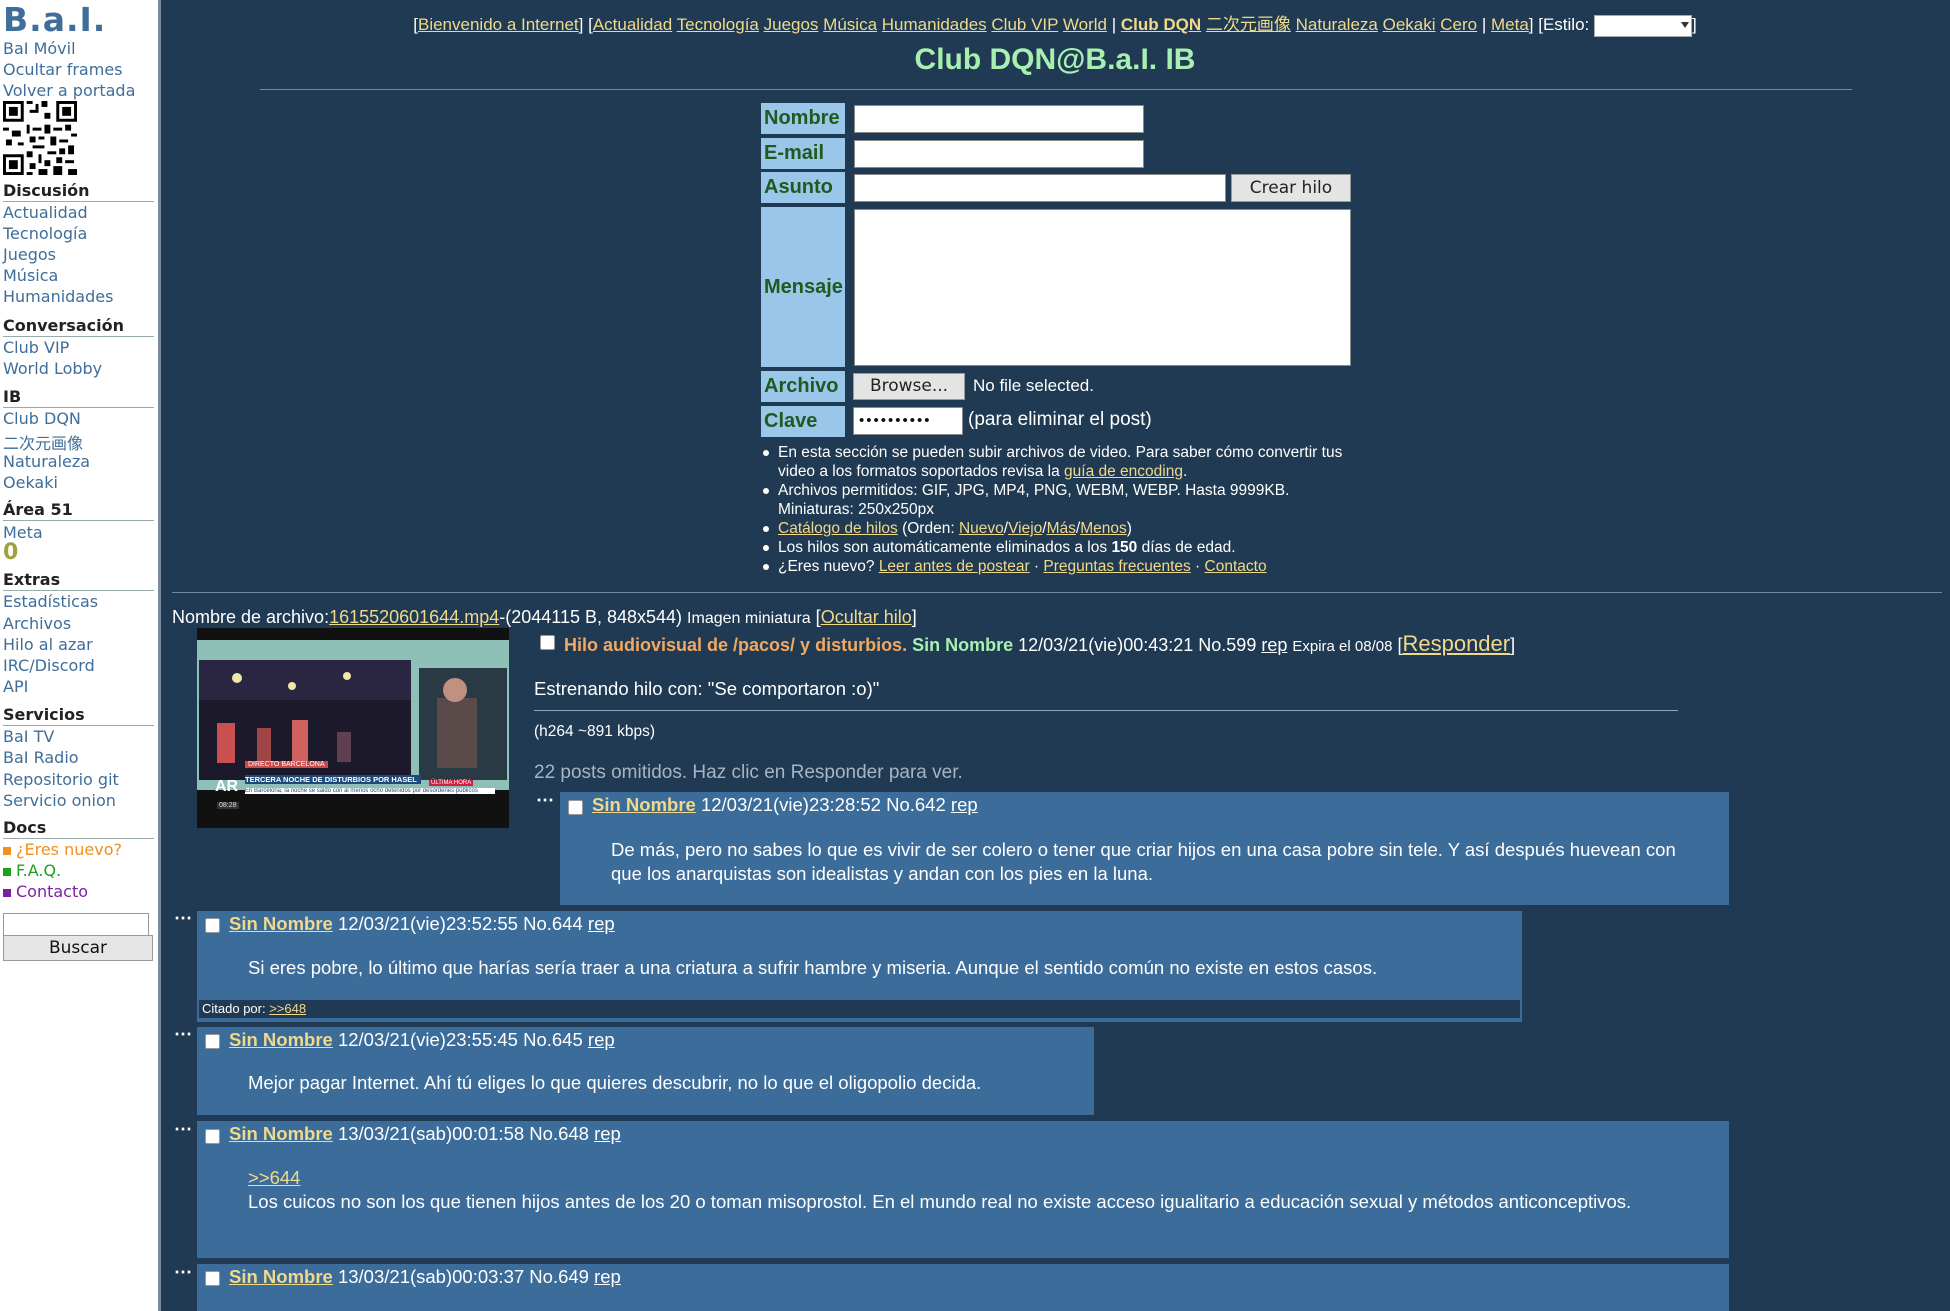  Describe the element at coordinates (69, 90) in the screenshot. I see `sidebar-link-home: Volver a portada` at that location.